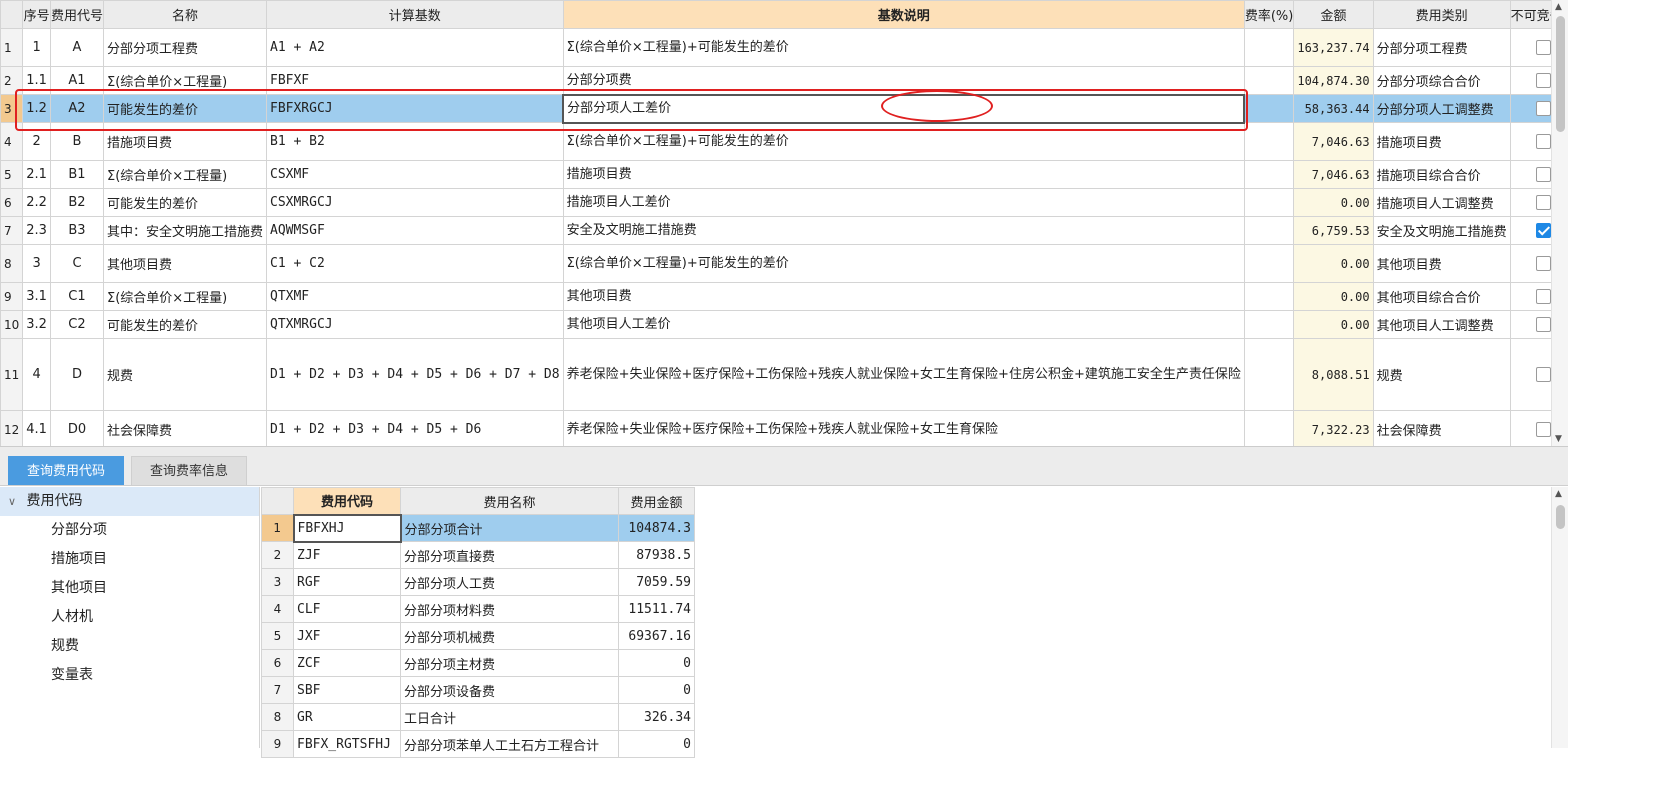  What do you see at coordinates (415, 374) in the screenshot?
I see `cell-base: D1 + D2 + D3 + D4 + D5 + D6 + D7 + D8` at bounding box center [415, 374].